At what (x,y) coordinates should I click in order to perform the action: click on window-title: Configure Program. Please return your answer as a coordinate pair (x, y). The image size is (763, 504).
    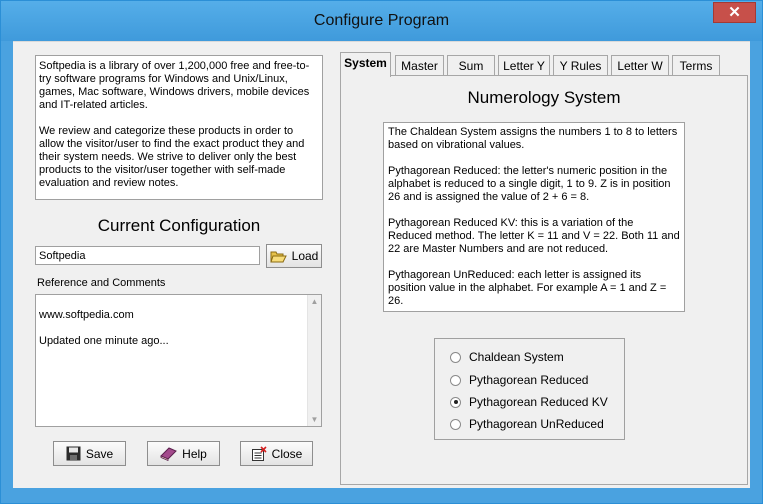
    Looking at the image, I should click on (381, 20).